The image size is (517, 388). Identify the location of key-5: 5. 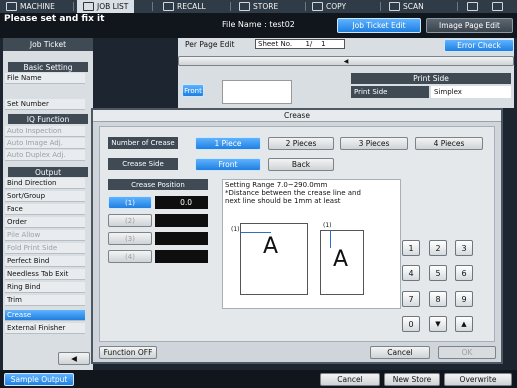
(438, 273).